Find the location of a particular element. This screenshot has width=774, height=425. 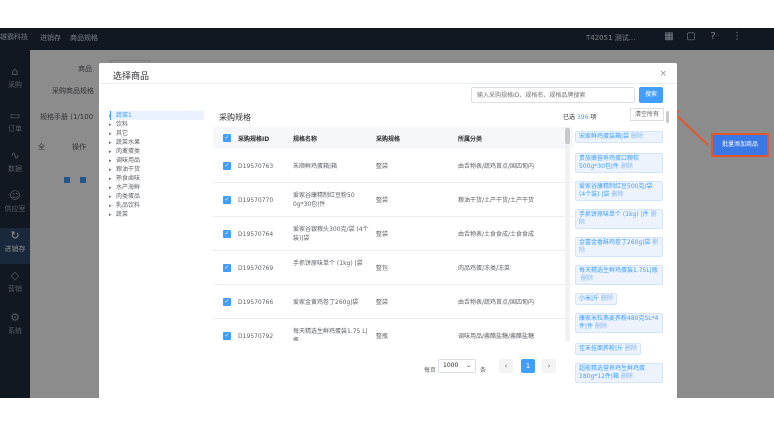

column-header: 所属分类 is located at coordinates (470, 139).